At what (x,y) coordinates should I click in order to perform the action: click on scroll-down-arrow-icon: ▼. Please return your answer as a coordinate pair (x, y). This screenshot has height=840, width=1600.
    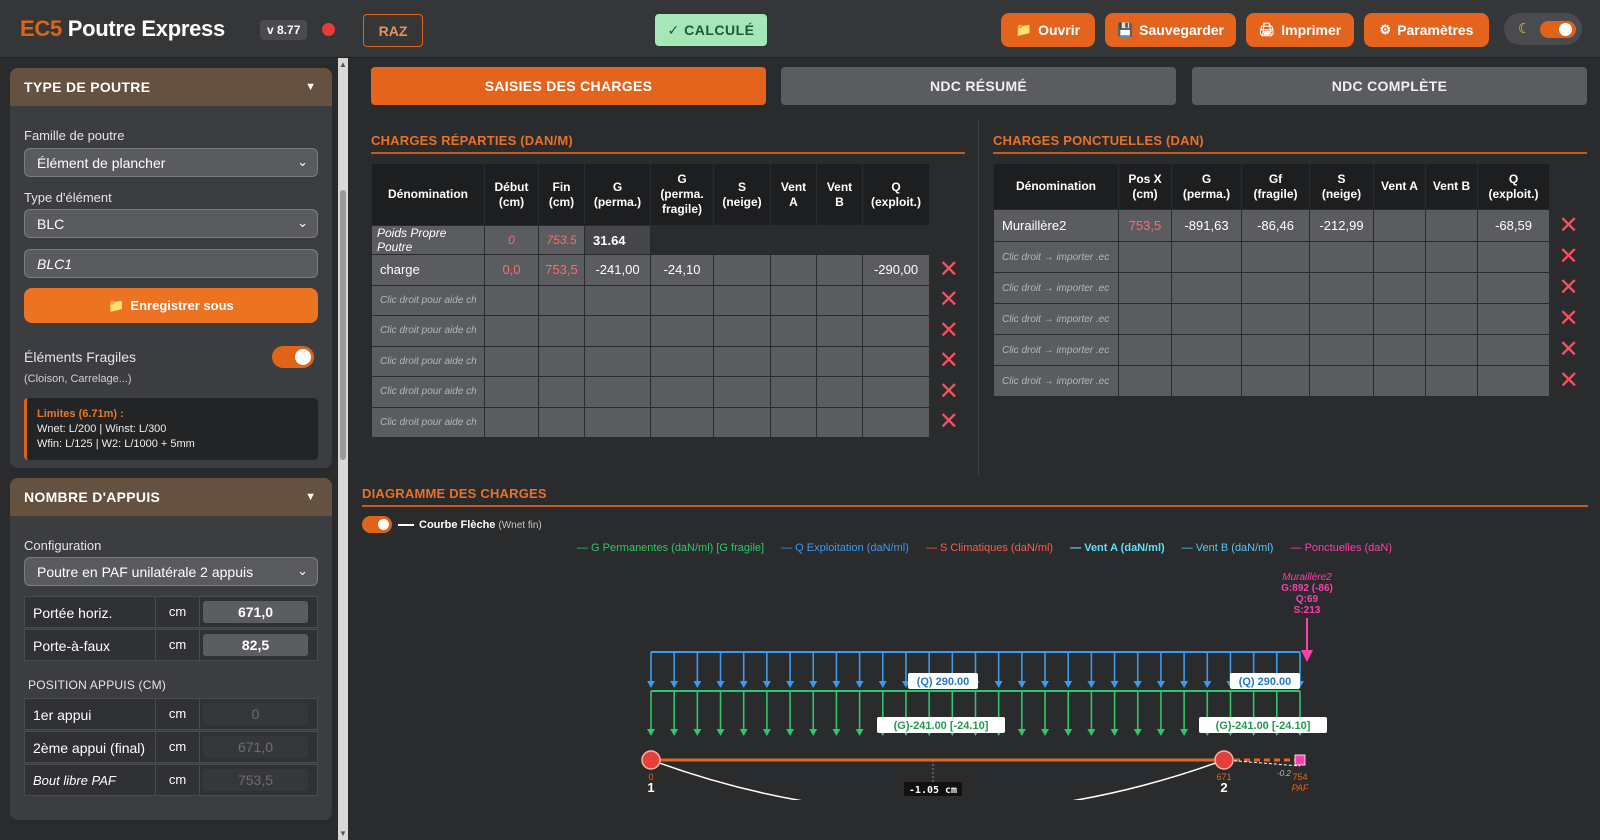
    Looking at the image, I should click on (343, 833).